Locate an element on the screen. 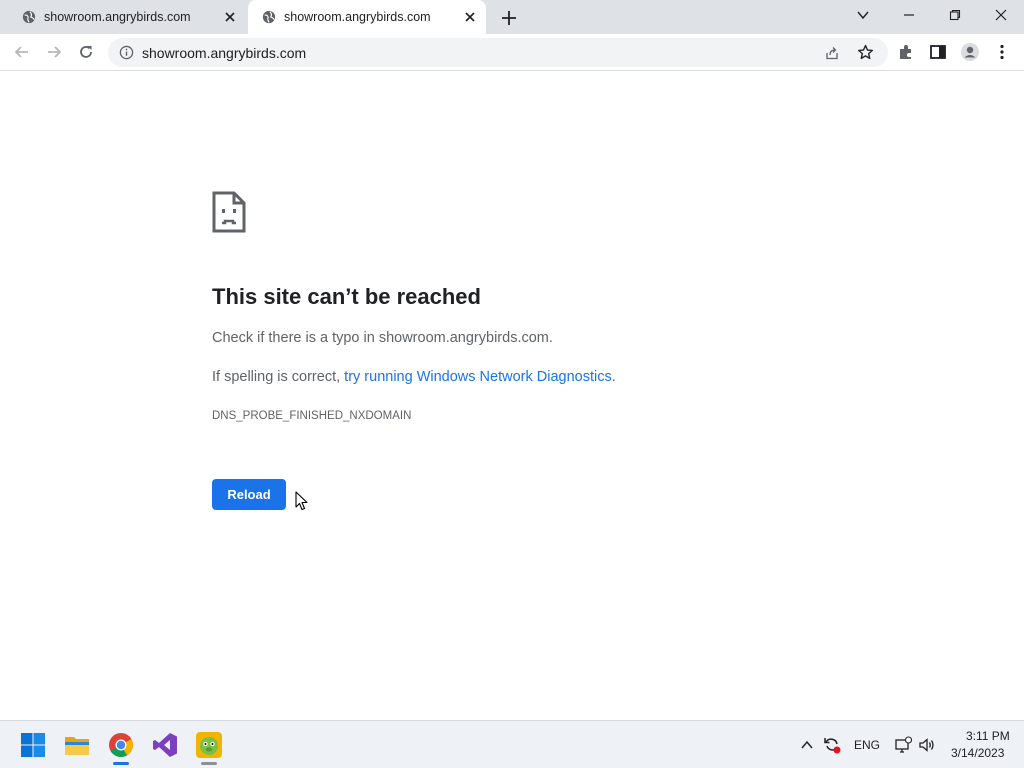  profile-avatar-icon is located at coordinates (970, 52).